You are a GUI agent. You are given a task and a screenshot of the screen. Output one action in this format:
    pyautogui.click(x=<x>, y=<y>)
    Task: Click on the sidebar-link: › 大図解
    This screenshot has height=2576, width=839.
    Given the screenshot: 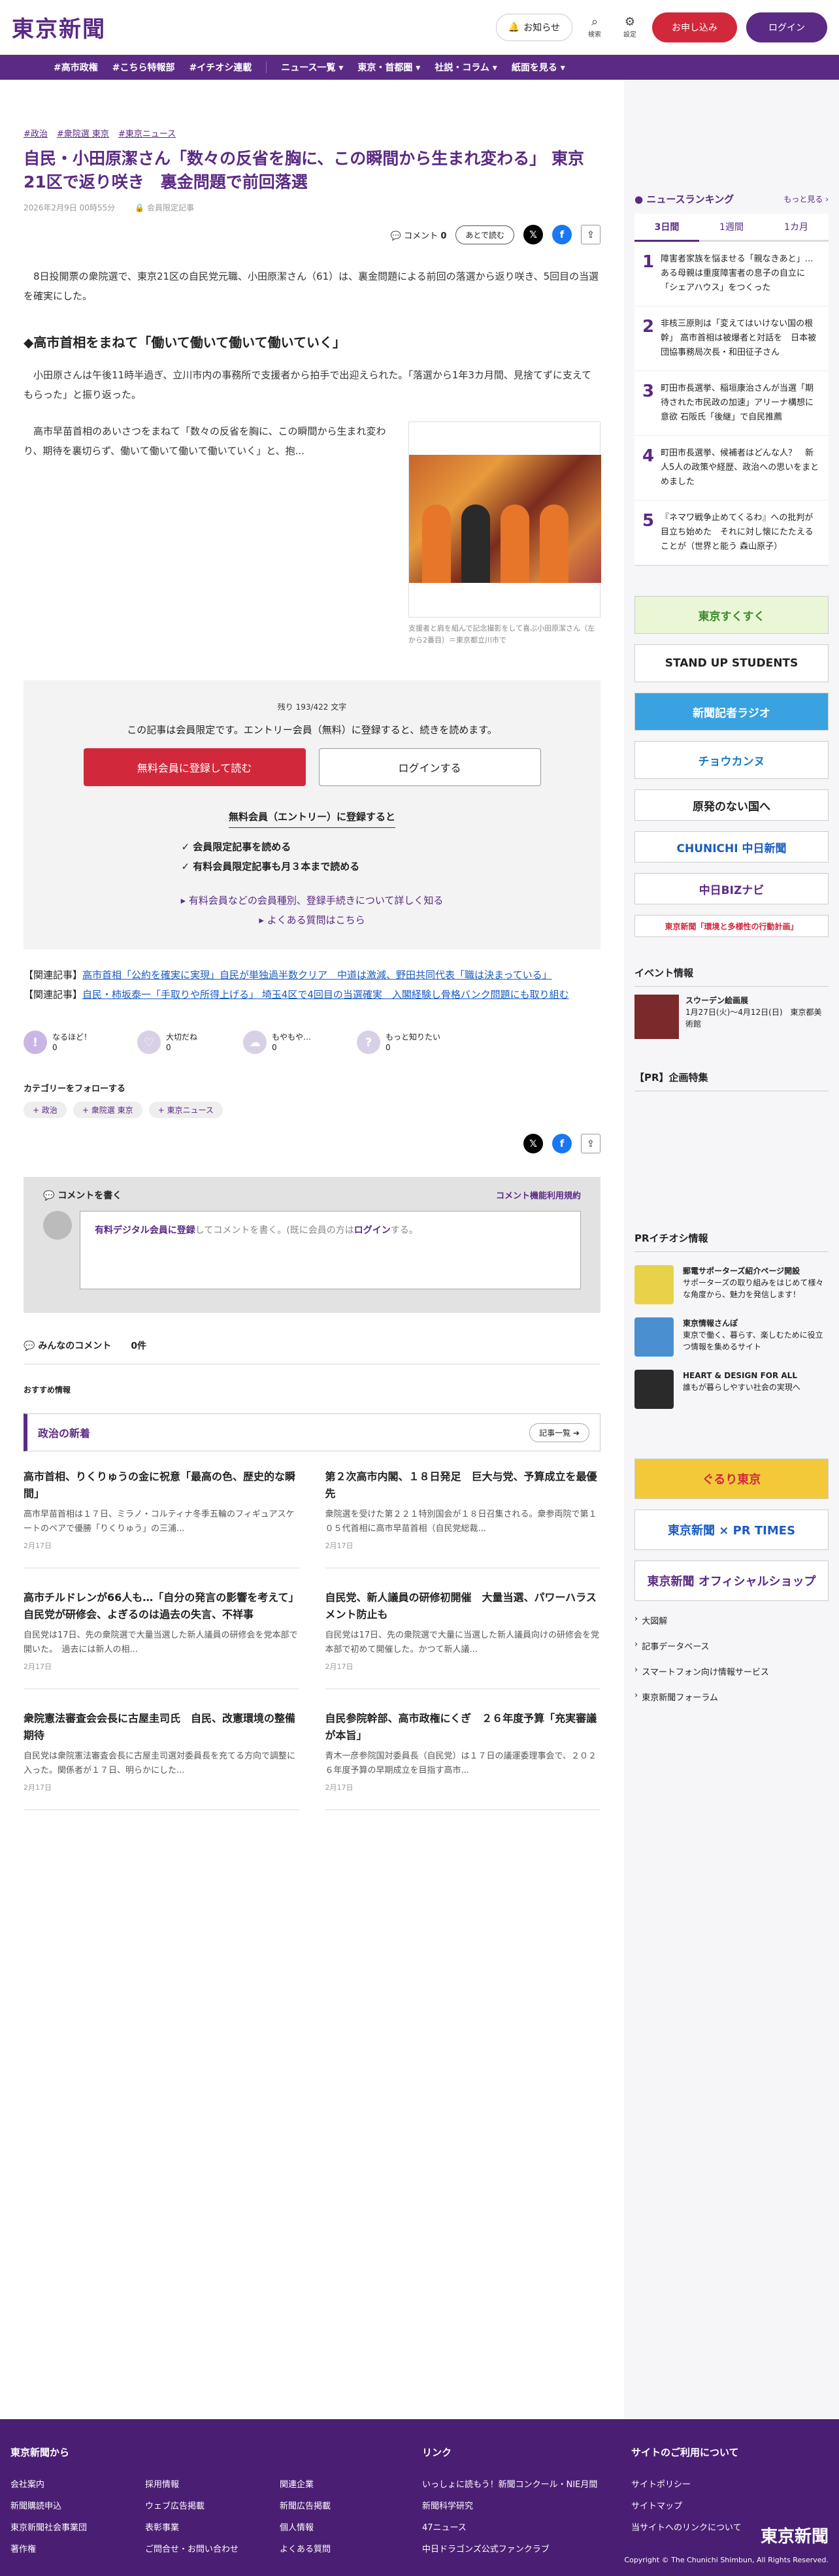 What is the action you would take?
    pyautogui.click(x=731, y=1620)
    